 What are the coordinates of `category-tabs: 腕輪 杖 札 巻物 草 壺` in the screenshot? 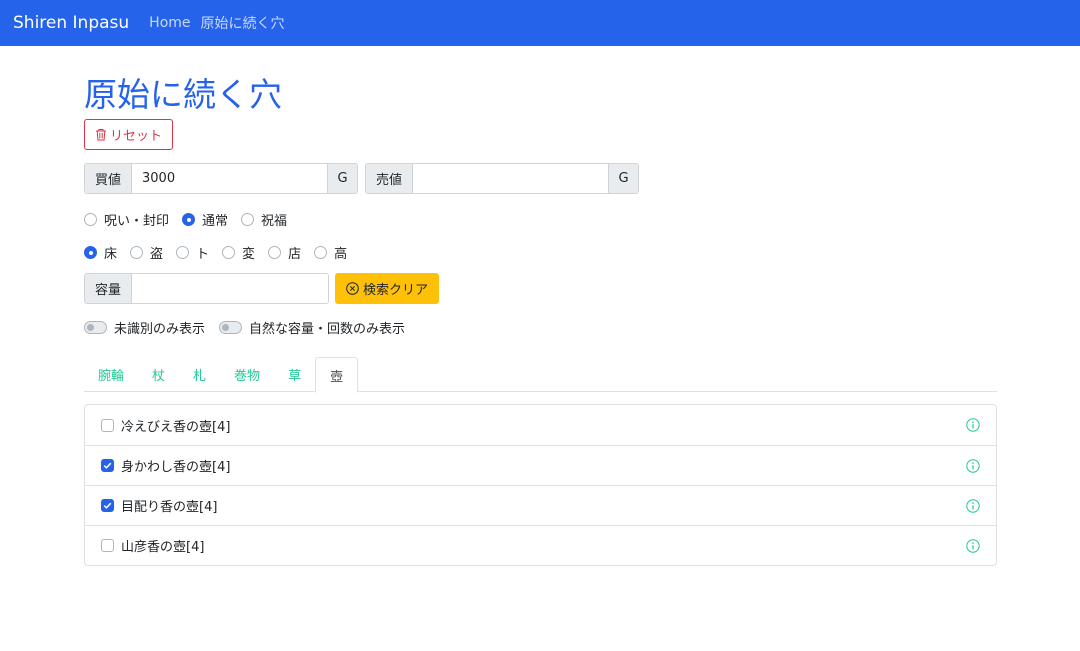 It's located at (540, 375).